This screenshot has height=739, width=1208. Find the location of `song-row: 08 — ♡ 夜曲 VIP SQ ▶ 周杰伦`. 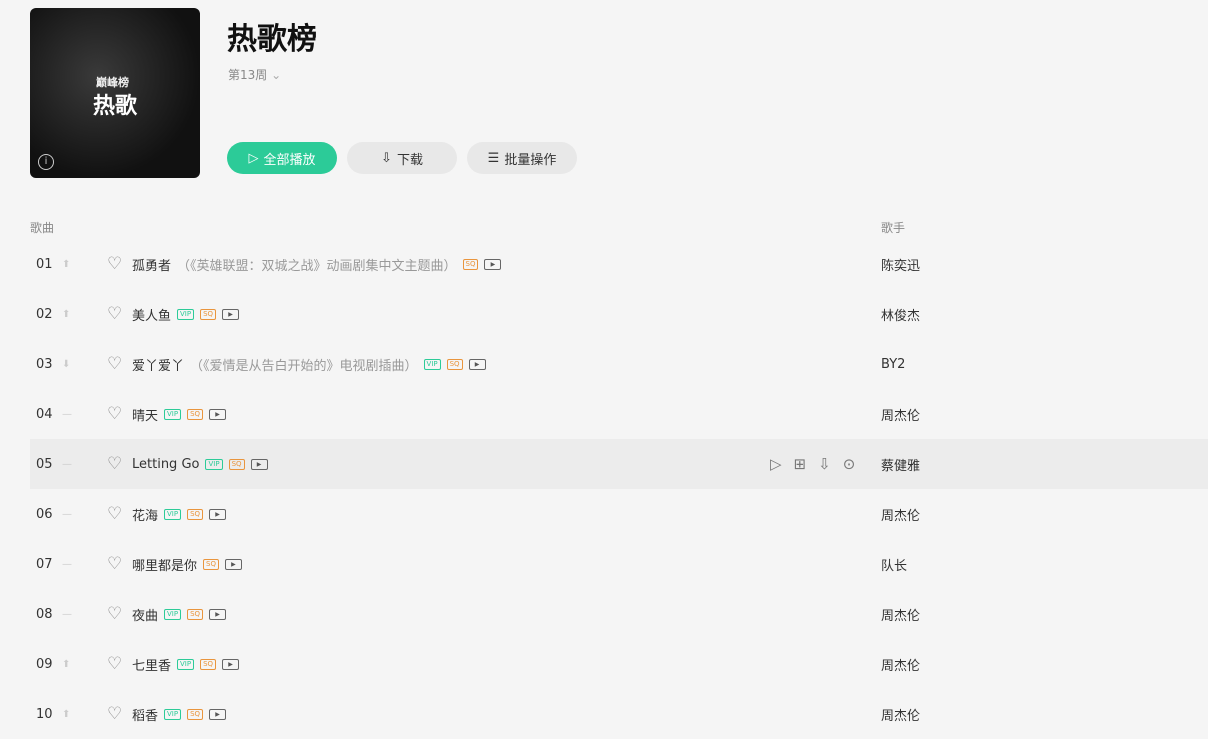

song-row: 08 — ♡ 夜曲 VIP SQ ▶ 周杰伦 is located at coordinates (619, 614).